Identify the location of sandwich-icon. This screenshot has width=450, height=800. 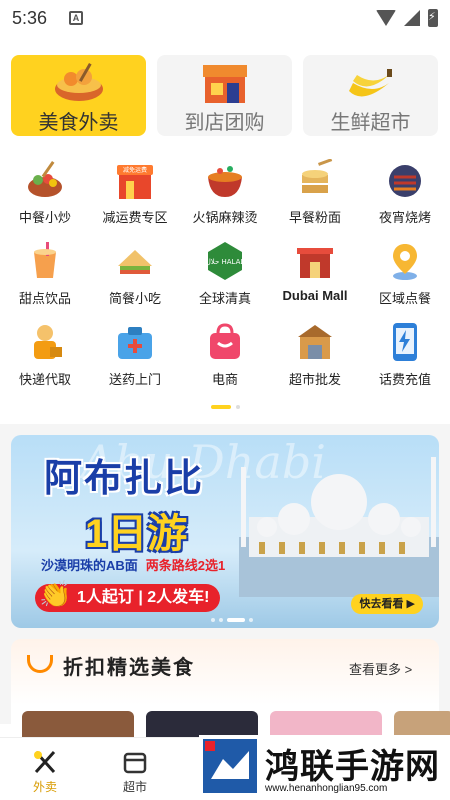
(135, 262).